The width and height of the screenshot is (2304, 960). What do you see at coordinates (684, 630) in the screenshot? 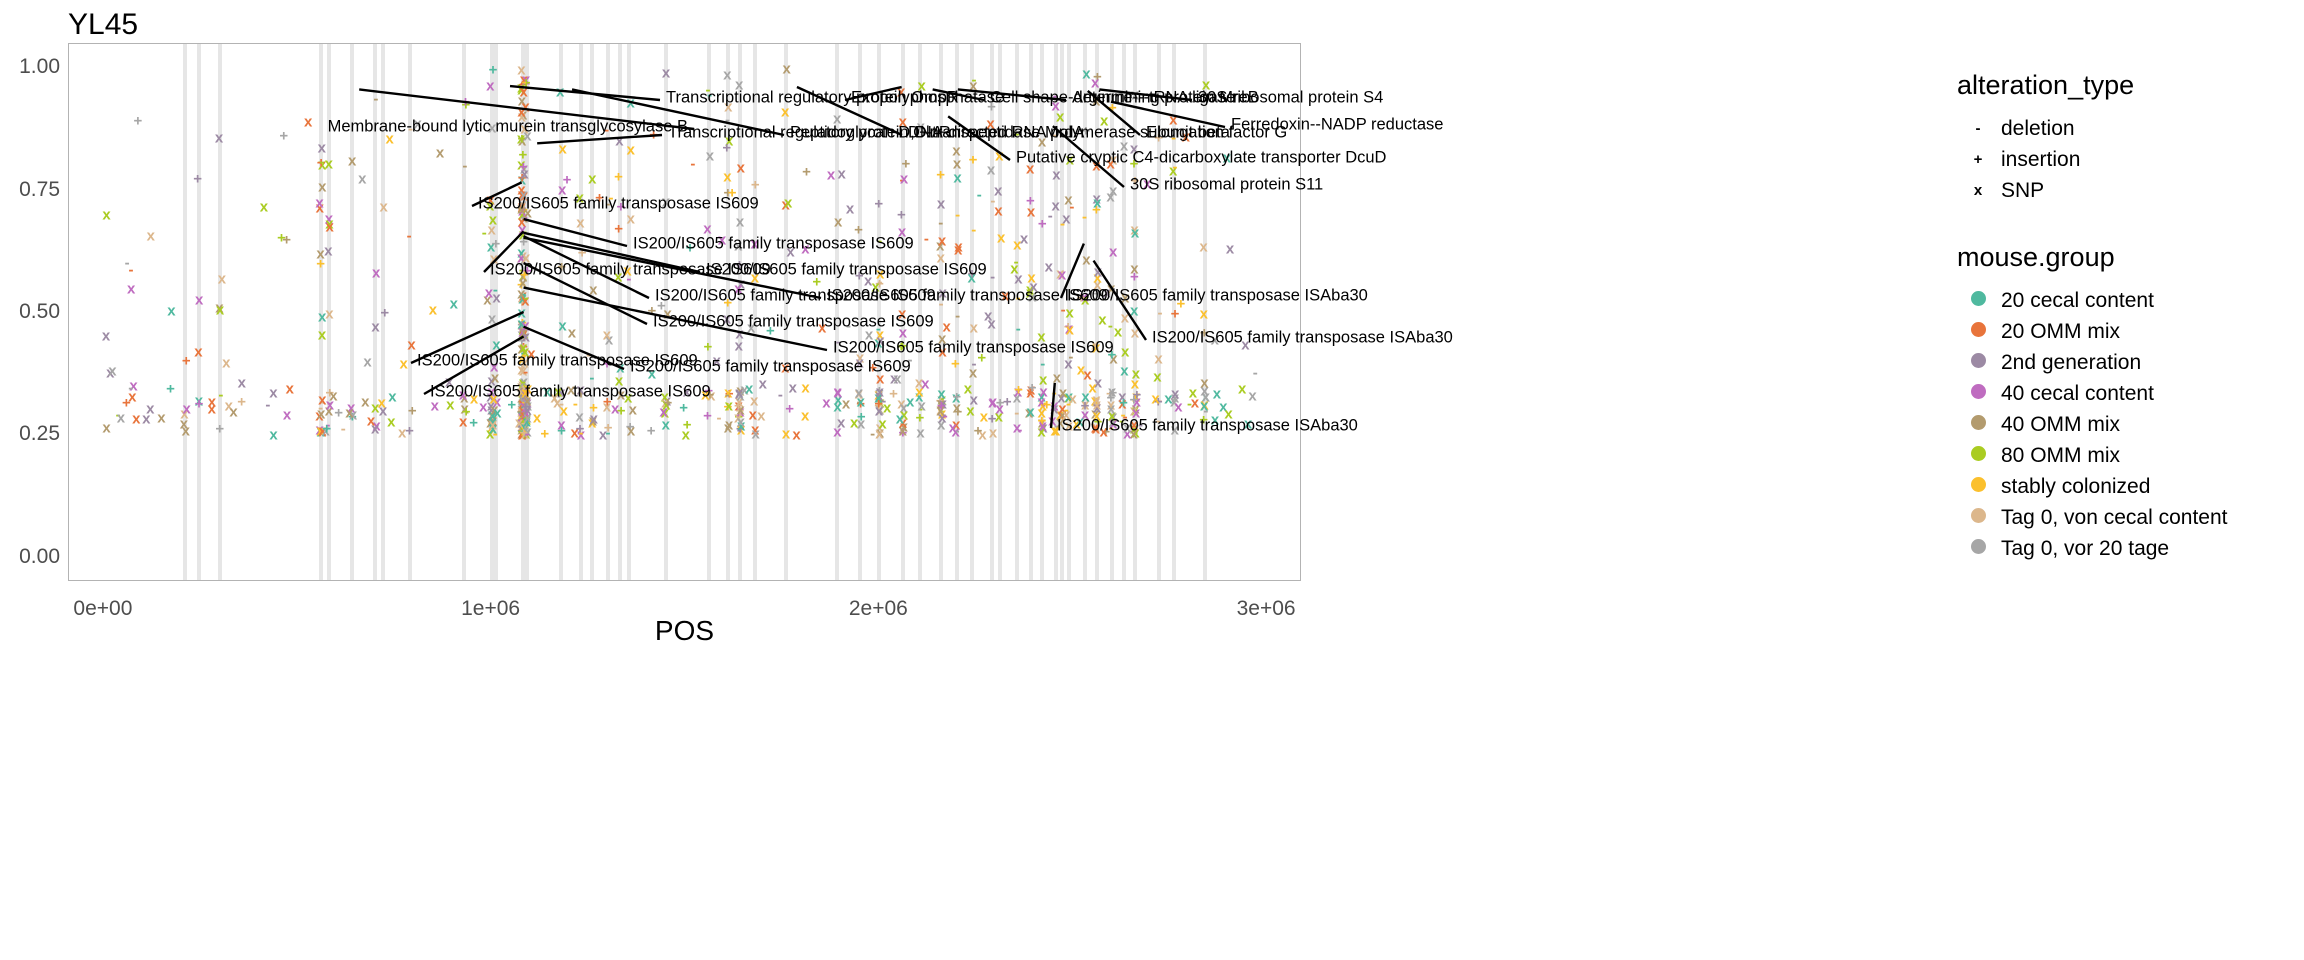
I see `x-axis-title: POS` at bounding box center [684, 630].